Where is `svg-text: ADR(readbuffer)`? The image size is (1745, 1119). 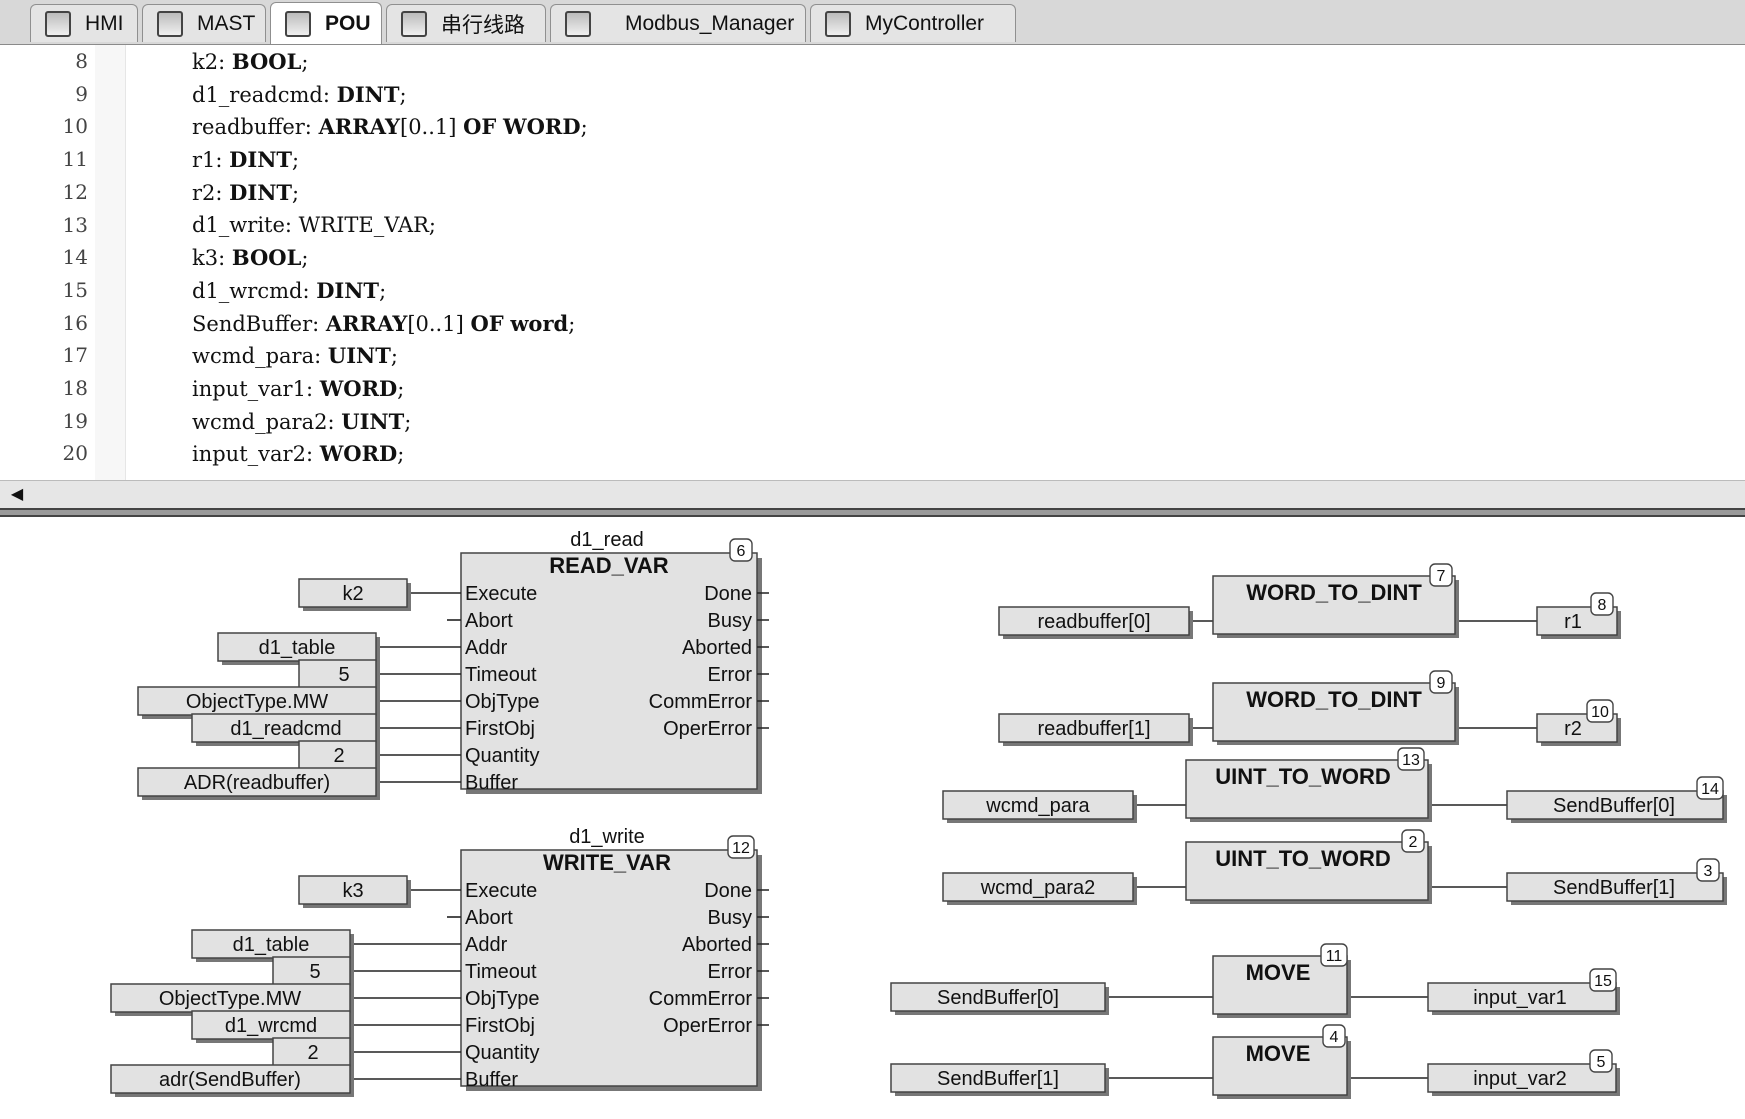
svg-text: ADR(readbuffer) is located at coordinates (257, 783).